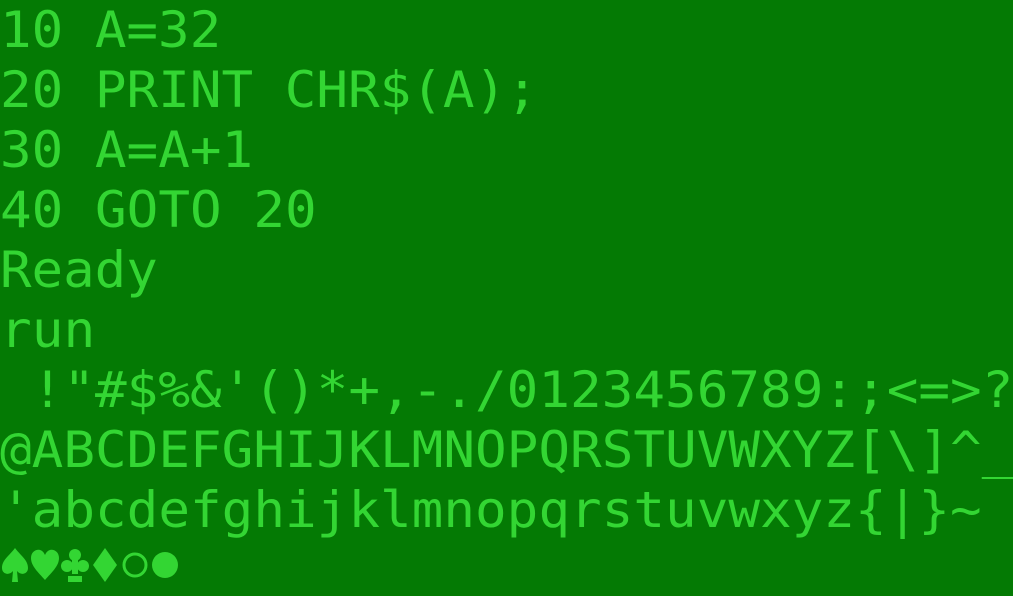 The image size is (1013, 596). Describe the element at coordinates (48, 330) in the screenshot. I see `run-command: run` at that location.